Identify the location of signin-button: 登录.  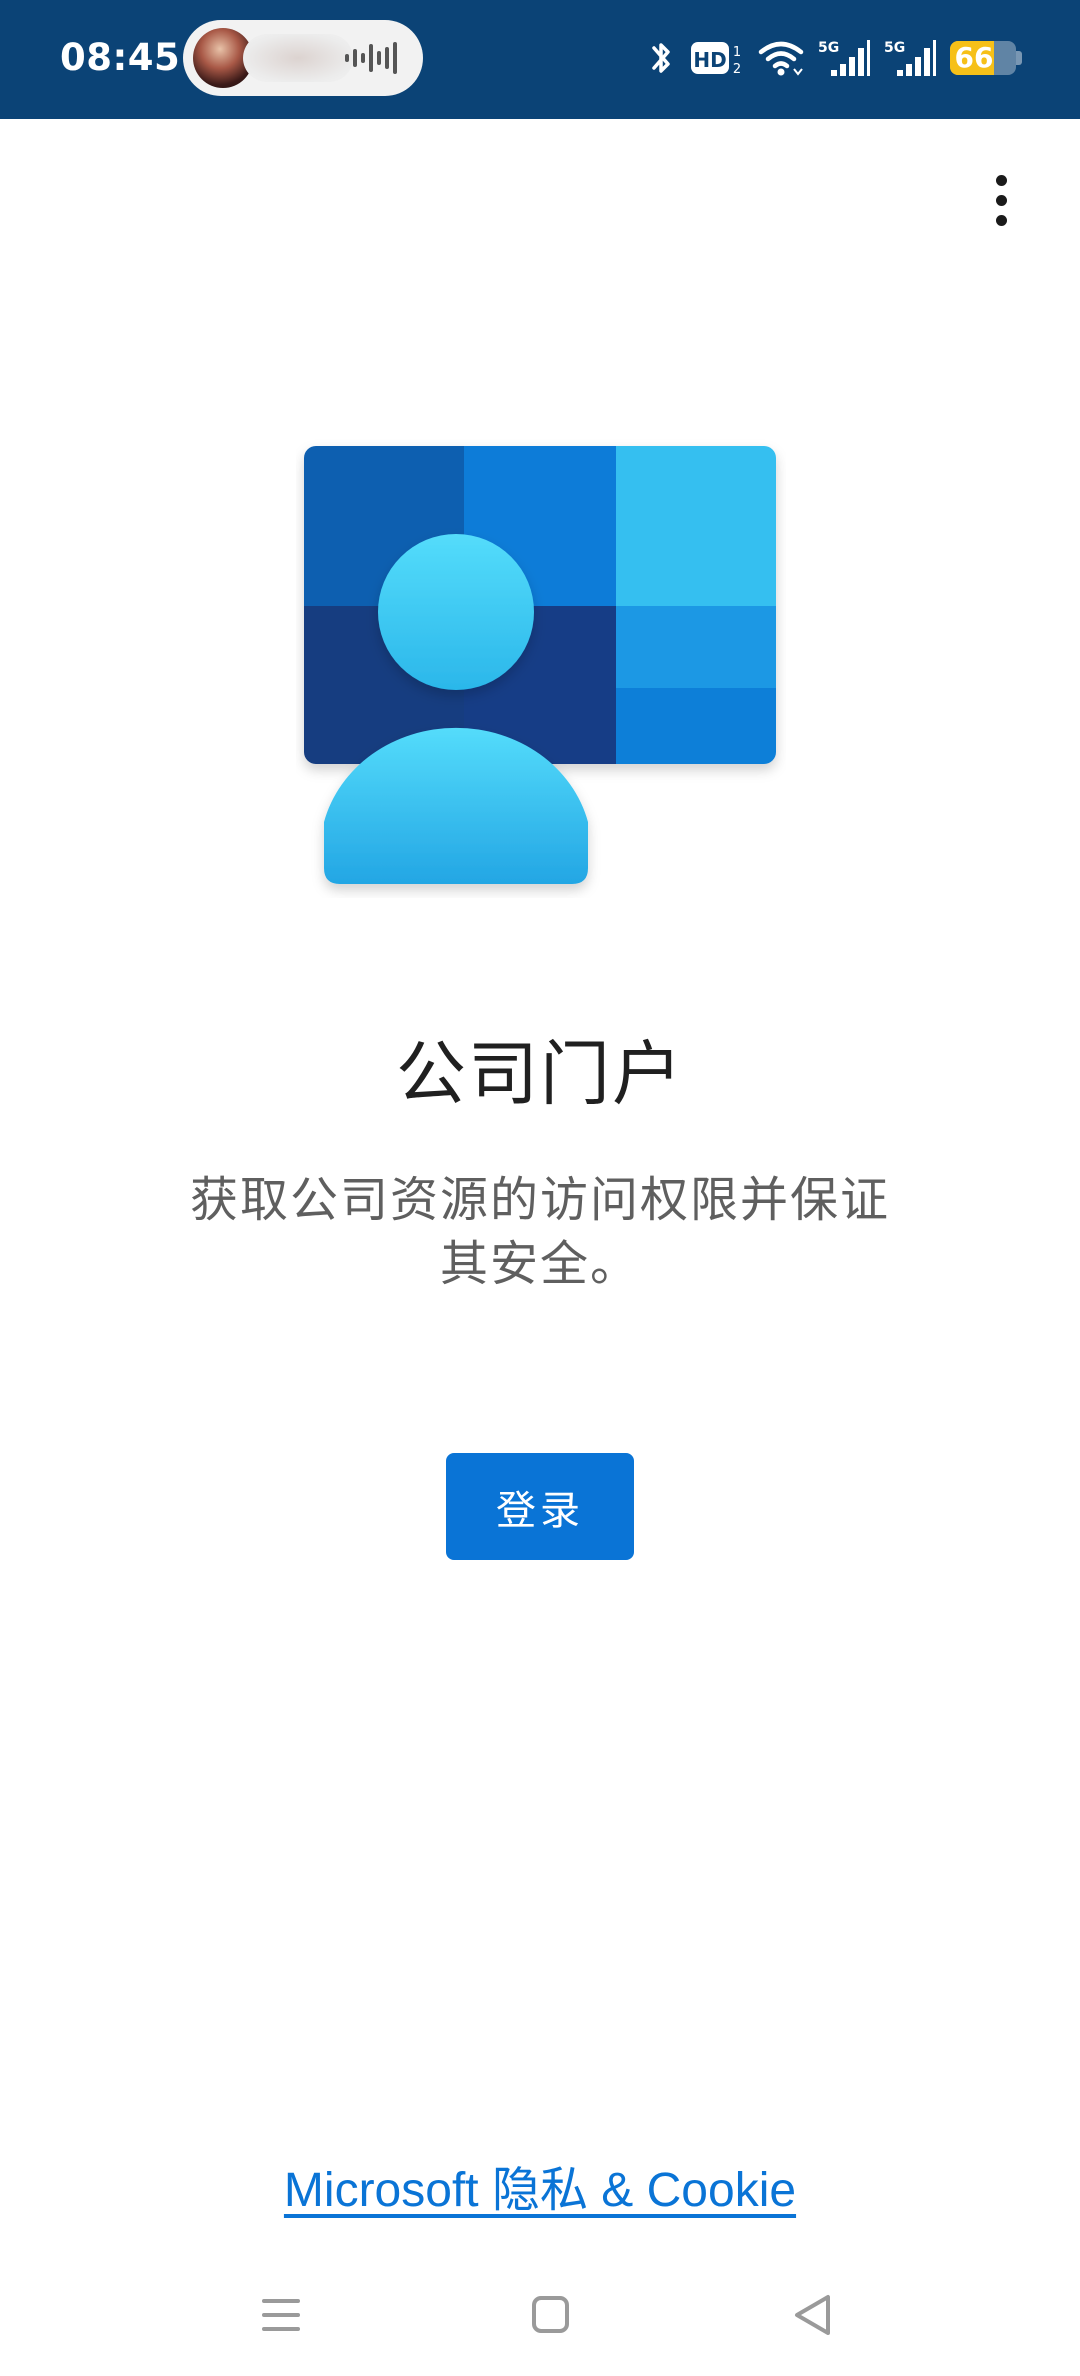
(540, 1506).